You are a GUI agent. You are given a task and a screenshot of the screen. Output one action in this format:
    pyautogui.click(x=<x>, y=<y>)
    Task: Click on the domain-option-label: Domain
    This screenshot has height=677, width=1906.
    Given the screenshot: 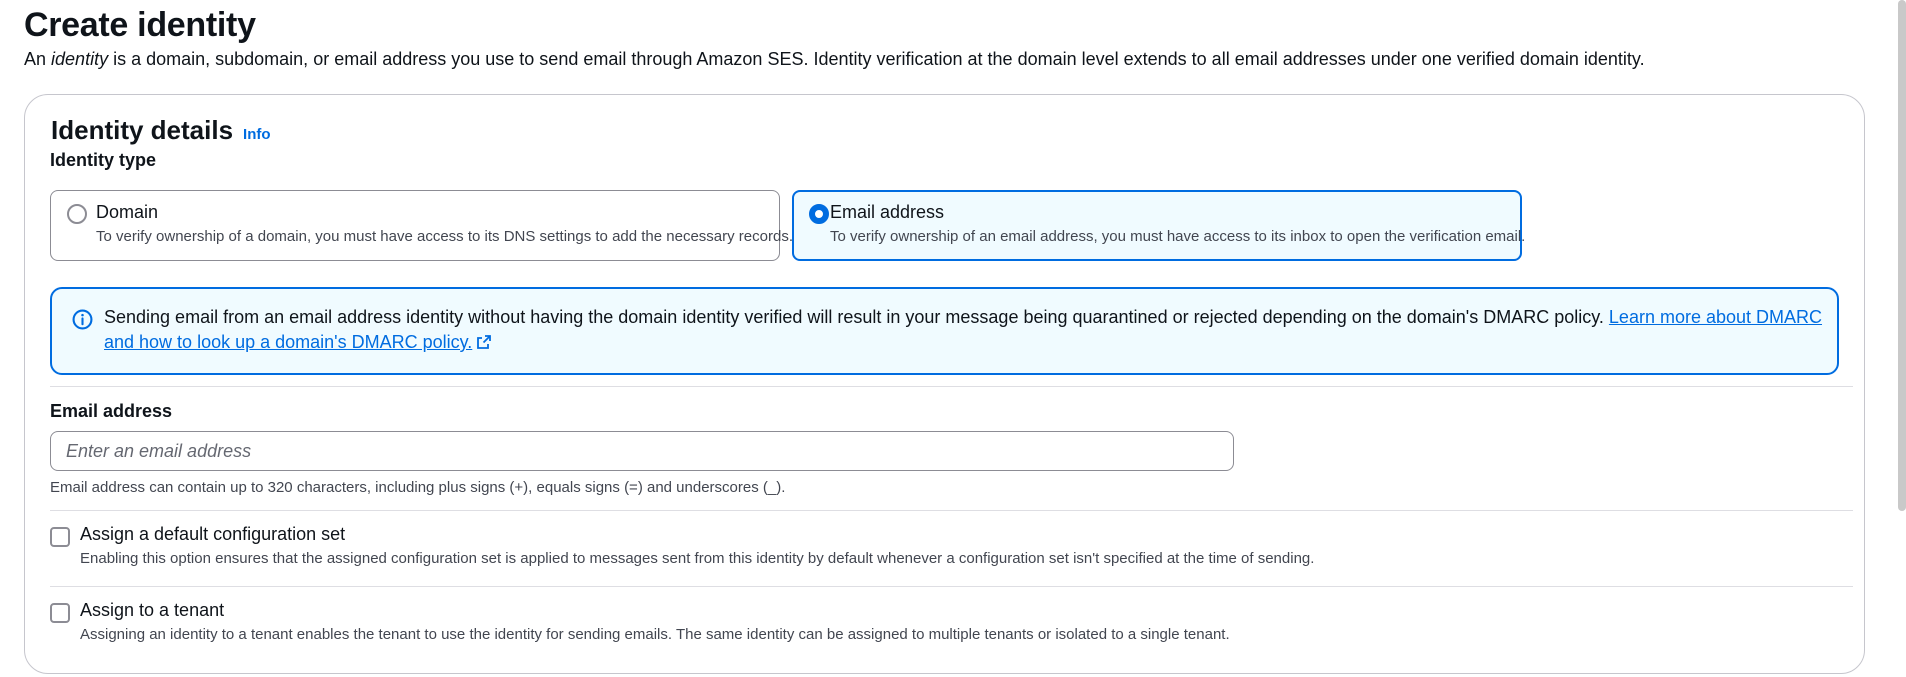 What is the action you would take?
    pyautogui.click(x=127, y=212)
    